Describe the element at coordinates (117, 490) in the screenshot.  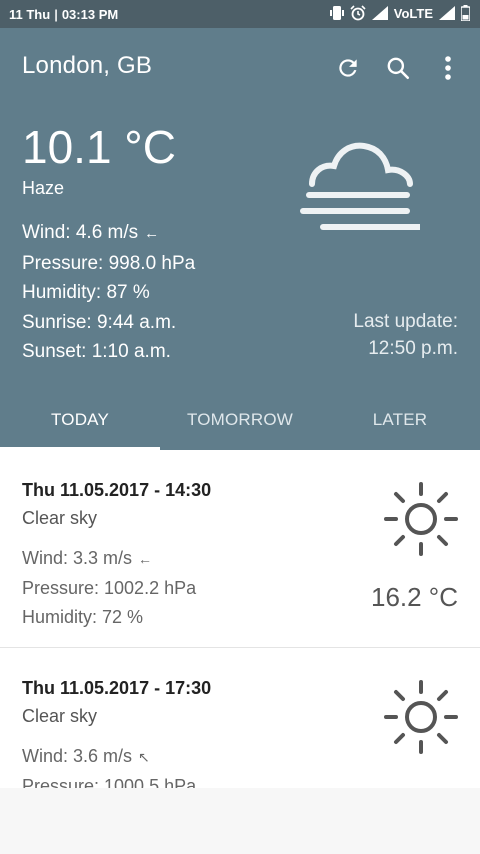
I see `forecast-title: Thu 11.05.2017 - 14:30` at that location.